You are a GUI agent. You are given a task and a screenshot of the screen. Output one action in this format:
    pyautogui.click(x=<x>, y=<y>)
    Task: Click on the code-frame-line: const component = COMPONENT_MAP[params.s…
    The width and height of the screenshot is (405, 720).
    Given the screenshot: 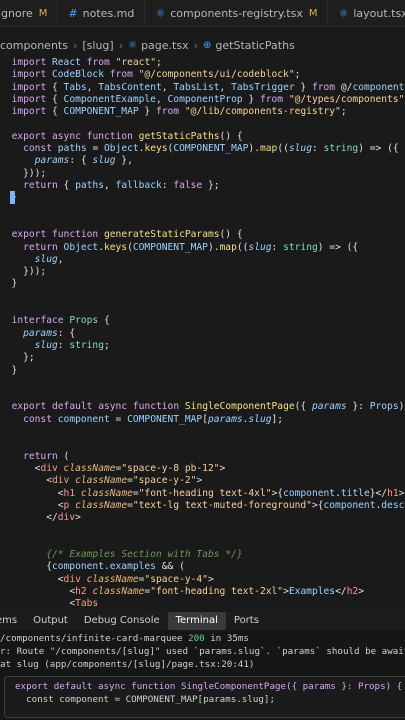 What is the action you would take?
    pyautogui.click(x=145, y=700)
    